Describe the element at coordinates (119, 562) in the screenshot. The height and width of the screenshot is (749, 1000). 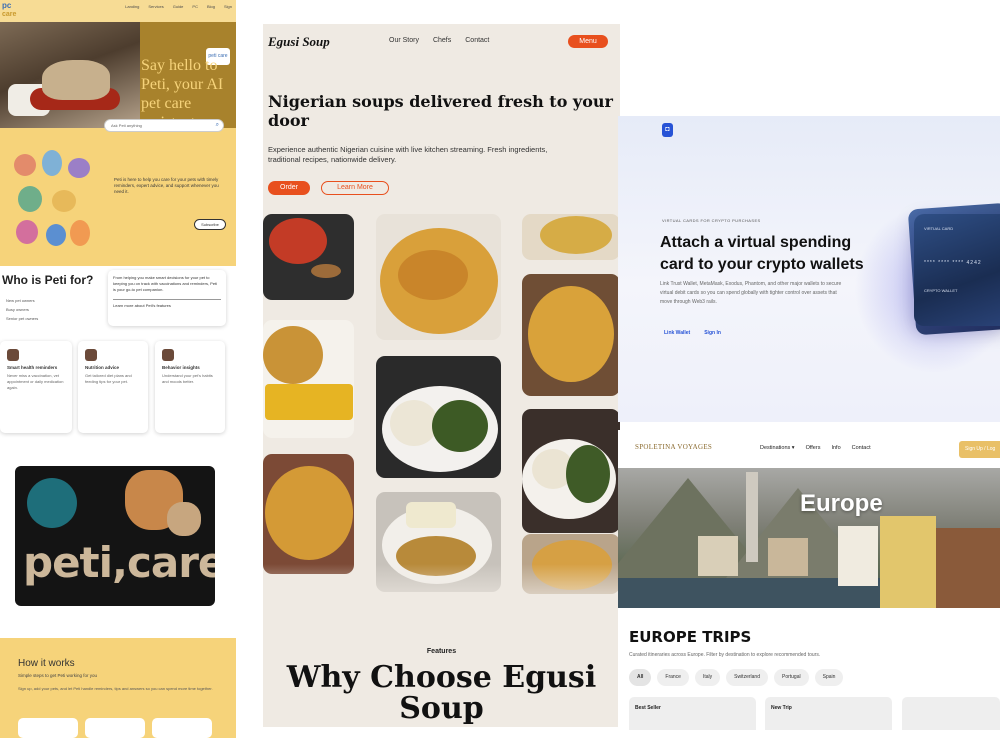
I see `brand-text: peti,care` at that location.